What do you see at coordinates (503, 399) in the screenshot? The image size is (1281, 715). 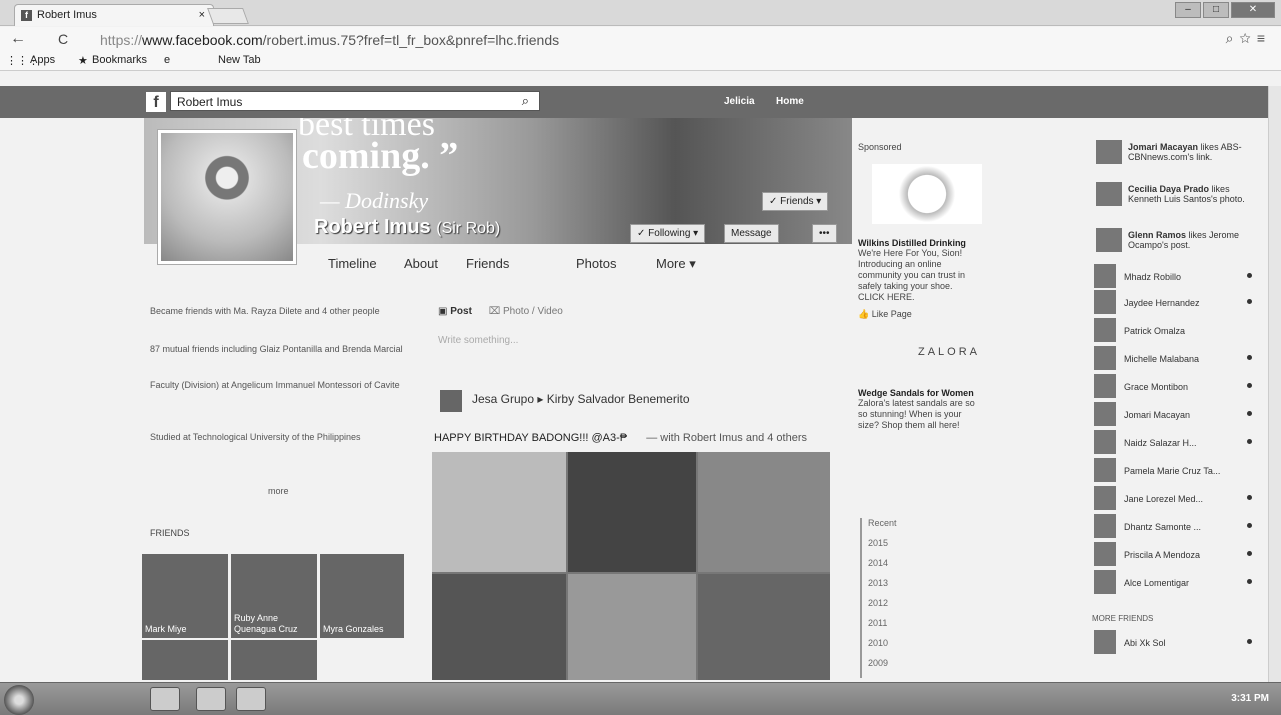 I see `post-author-link: Jesa Grupo` at bounding box center [503, 399].